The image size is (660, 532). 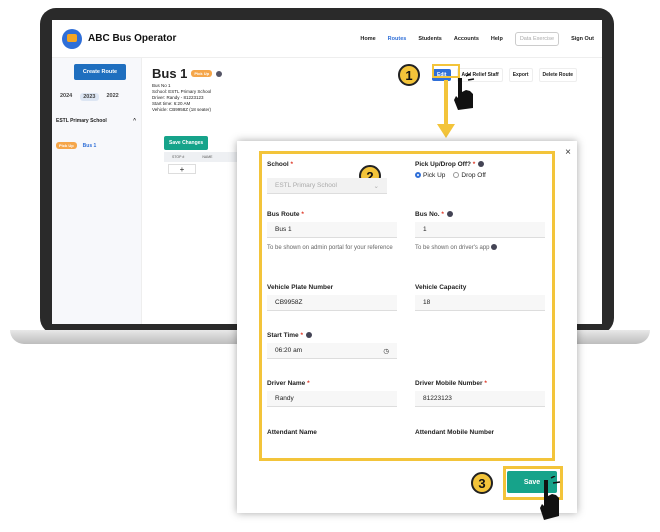 I want to click on driver-name-value: Randy, so click(x=284, y=398).